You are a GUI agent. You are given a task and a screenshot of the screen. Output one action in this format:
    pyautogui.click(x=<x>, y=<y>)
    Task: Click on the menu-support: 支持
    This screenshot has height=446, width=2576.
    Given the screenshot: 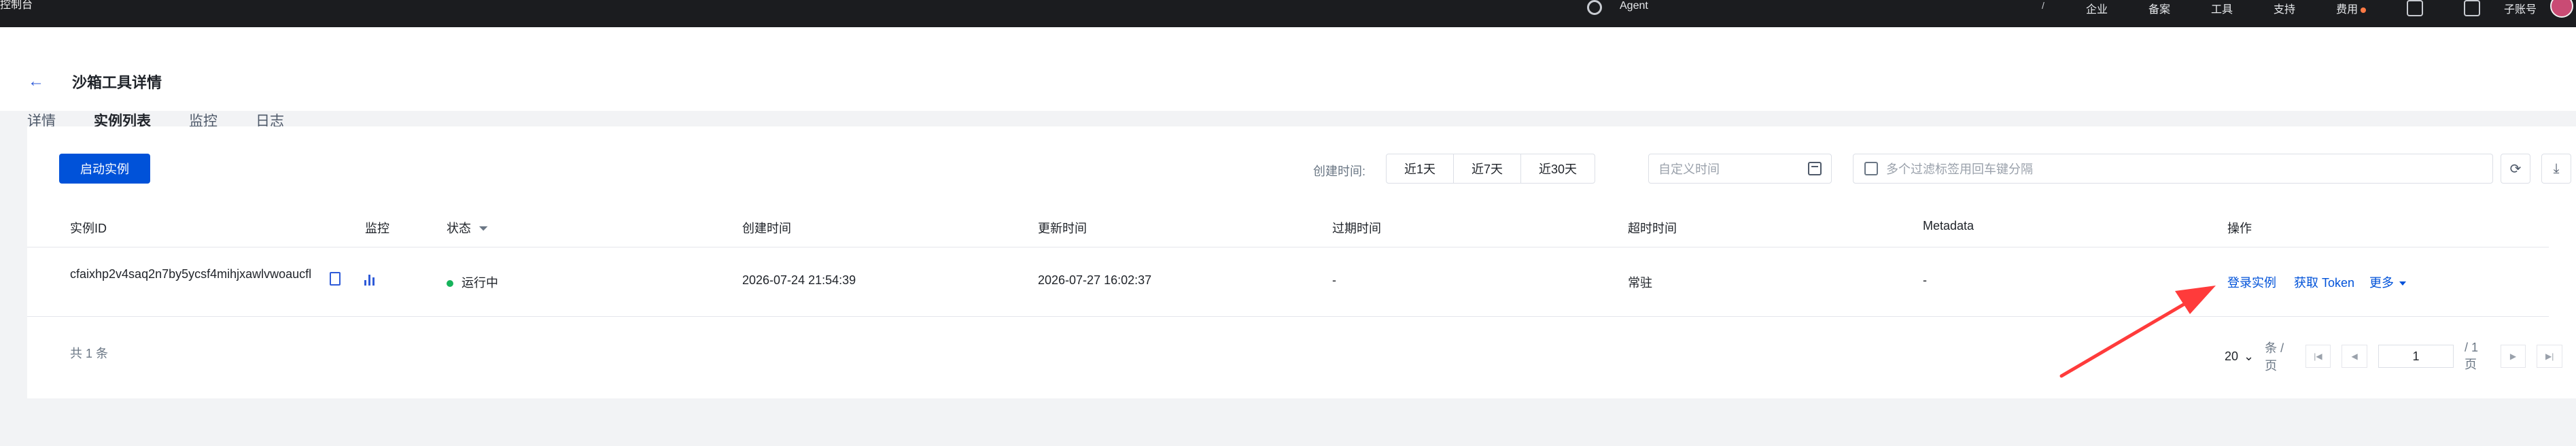 What is the action you would take?
    pyautogui.click(x=2284, y=8)
    